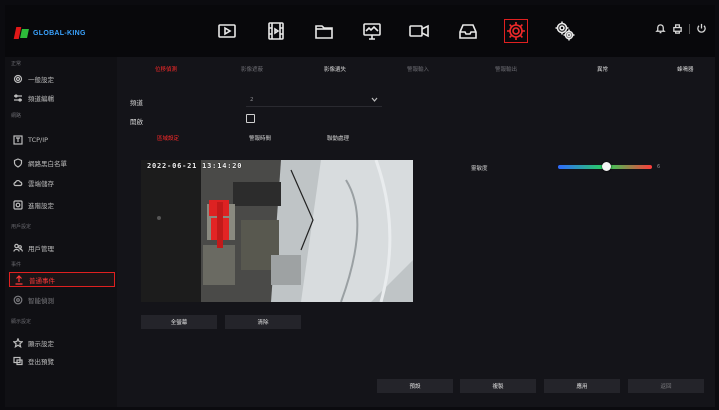 This screenshot has height=410, width=719. I want to click on apply-button: 應用, so click(582, 386).